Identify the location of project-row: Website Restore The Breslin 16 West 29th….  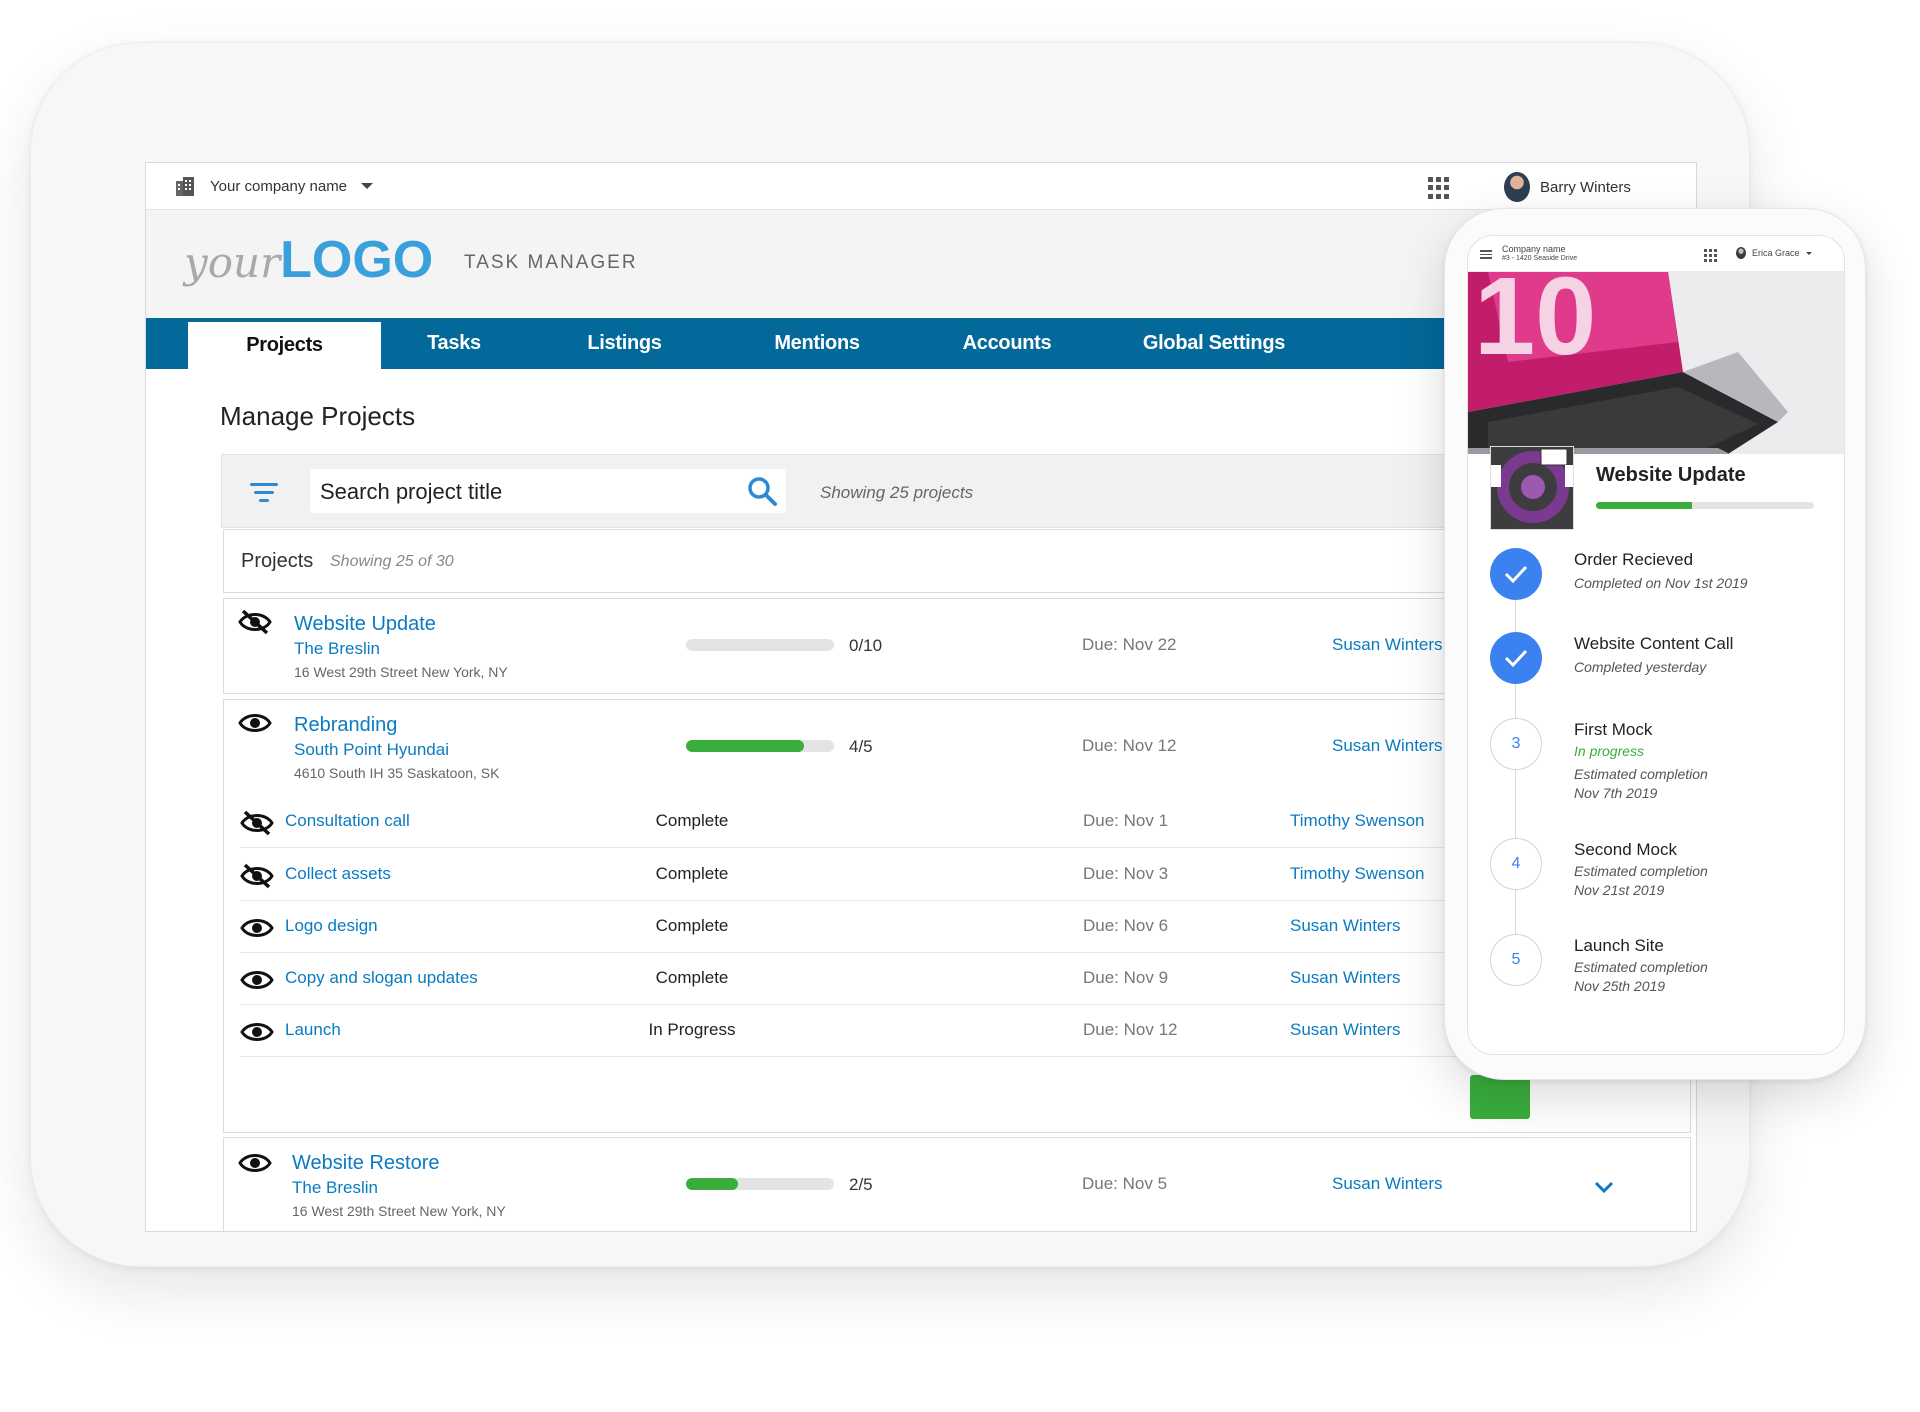
(957, 1184).